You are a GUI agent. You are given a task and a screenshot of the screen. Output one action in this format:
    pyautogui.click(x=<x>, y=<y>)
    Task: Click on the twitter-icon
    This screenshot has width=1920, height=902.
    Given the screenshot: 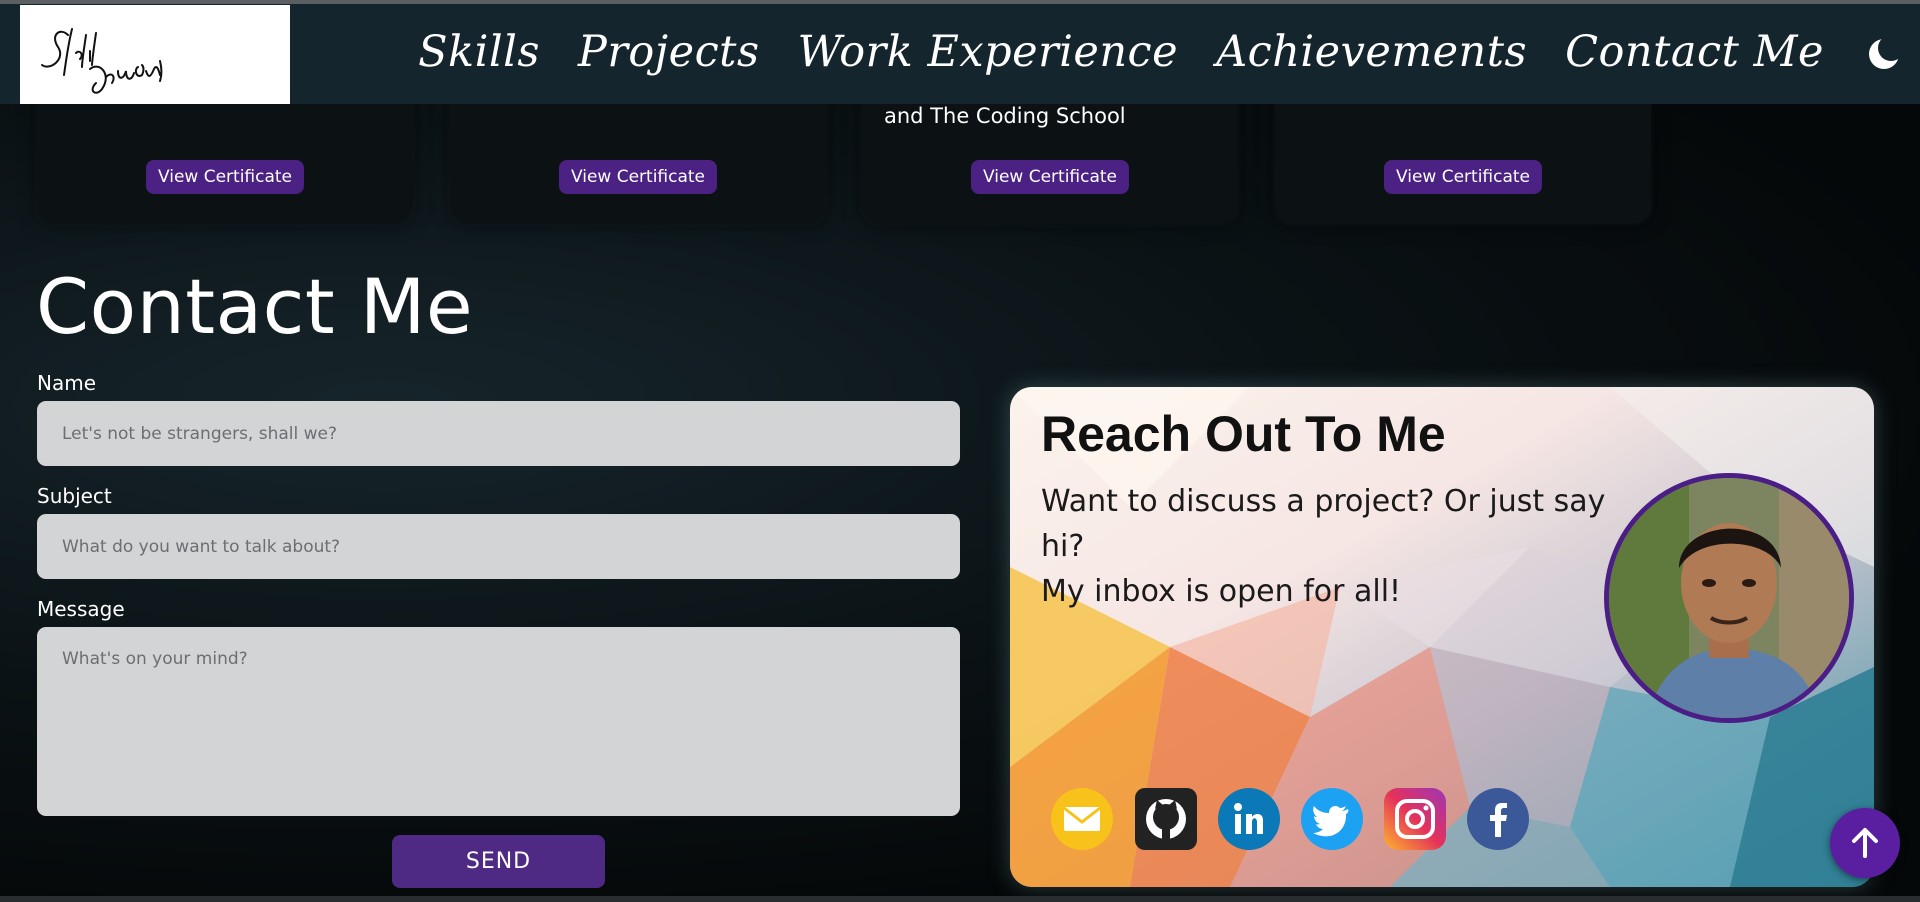 What is the action you would take?
    pyautogui.click(x=1332, y=819)
    